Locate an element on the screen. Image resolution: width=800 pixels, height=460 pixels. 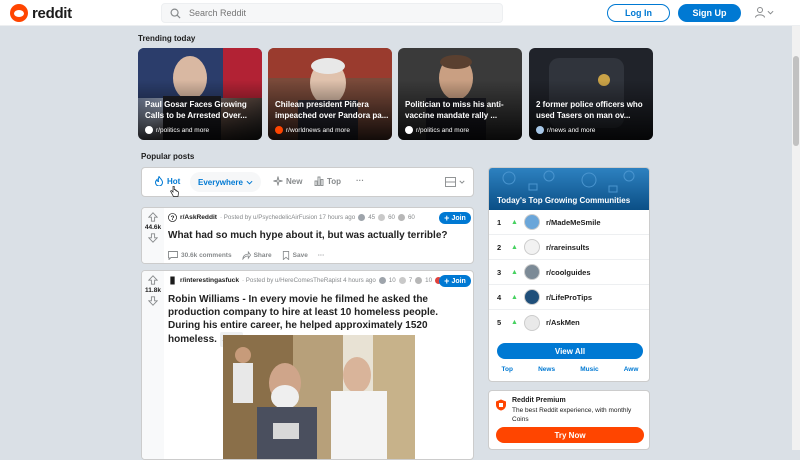
snoo-icon is located at coordinates (19, 13).